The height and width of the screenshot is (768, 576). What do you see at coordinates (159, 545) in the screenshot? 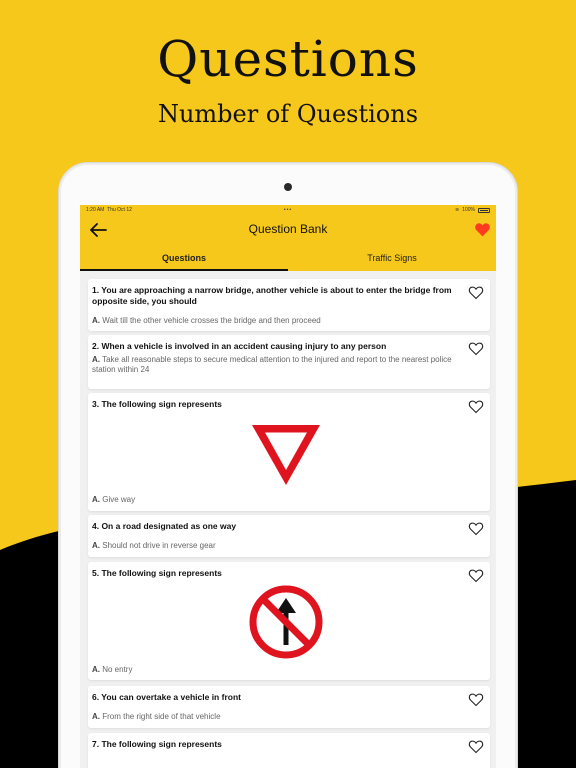
I see `answer-text: Should not drive in reverse gear` at bounding box center [159, 545].